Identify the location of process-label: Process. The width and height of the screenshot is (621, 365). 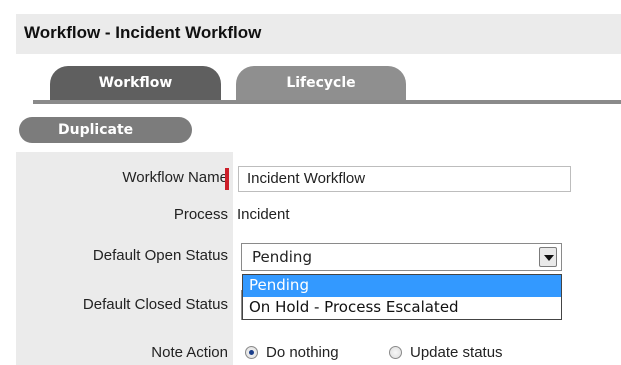
(200, 214).